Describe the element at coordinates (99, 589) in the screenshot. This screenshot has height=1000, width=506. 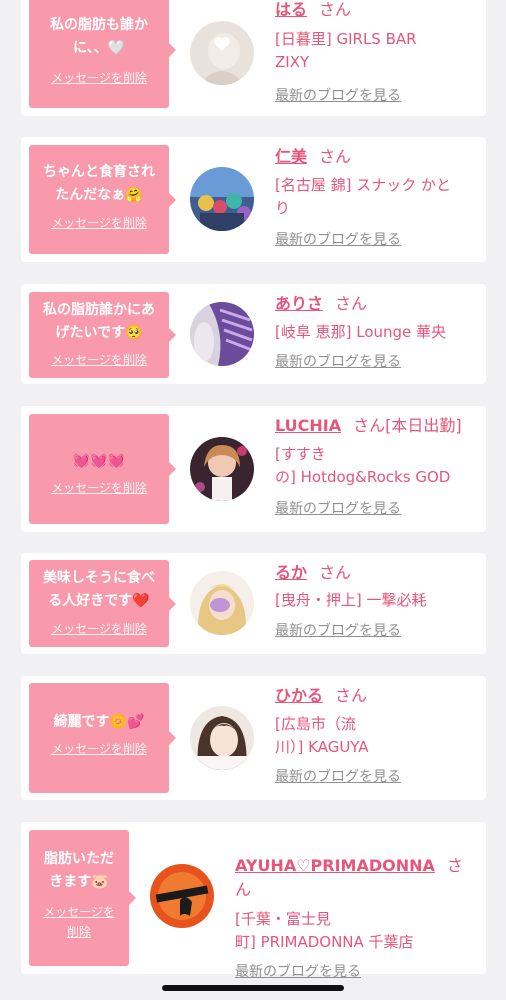
I see `message-text: 美味しそうに食べ る人好きです❤️` at that location.